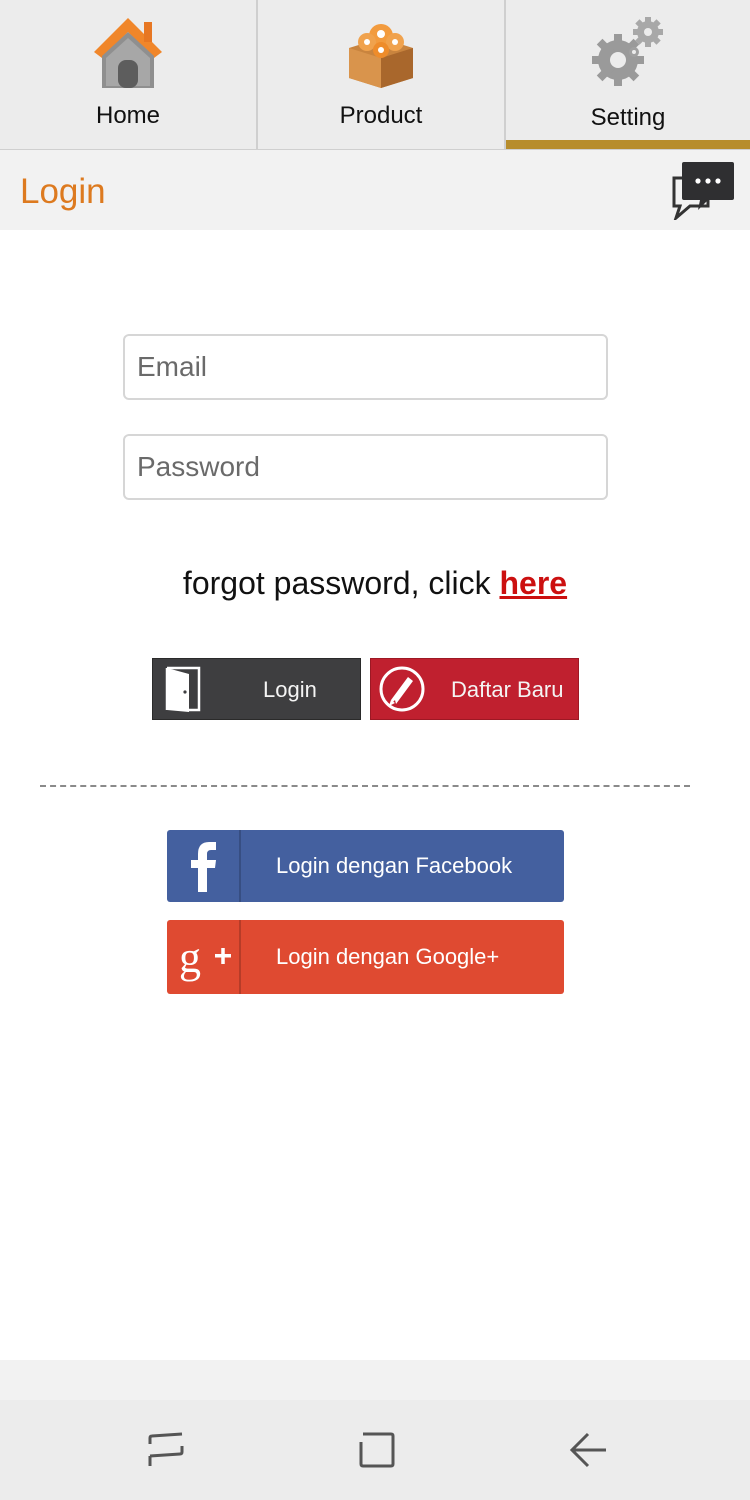 The height and width of the screenshot is (1500, 750). Describe the element at coordinates (628, 144) in the screenshot. I see `active-tab-indicator` at that location.